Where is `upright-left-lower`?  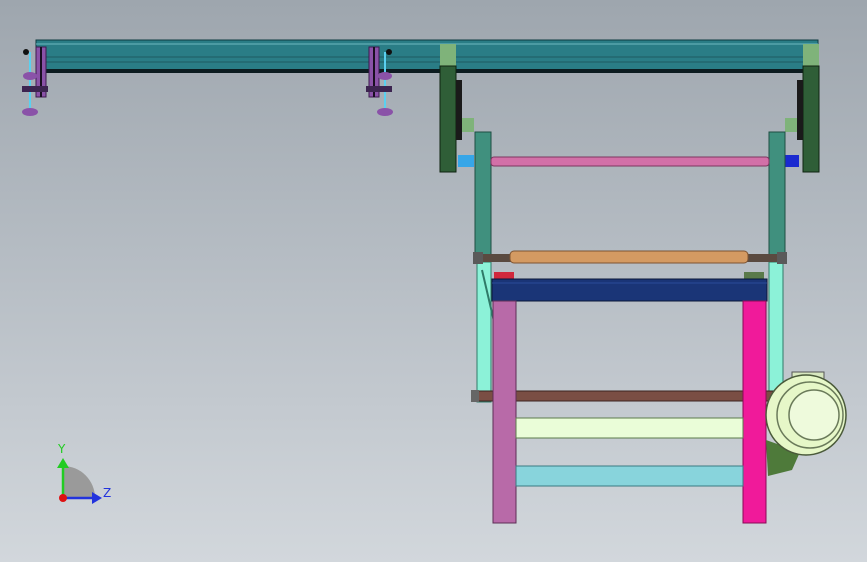
upright-left-lower is located at coordinates (484, 332).